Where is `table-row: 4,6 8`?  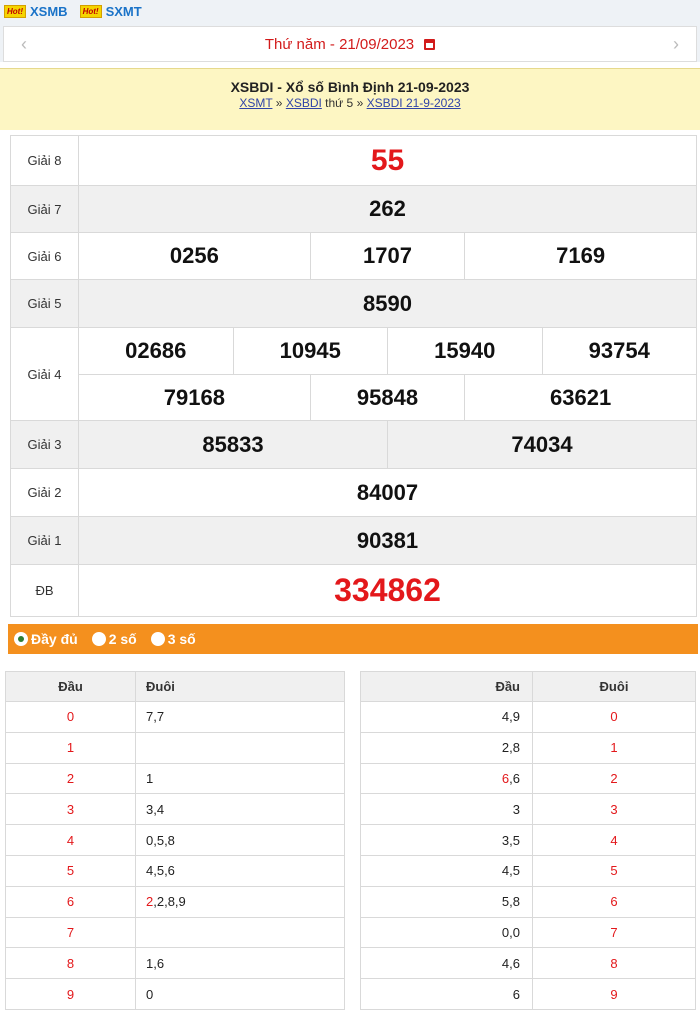
table-row: 4,6 8 is located at coordinates (528, 963).